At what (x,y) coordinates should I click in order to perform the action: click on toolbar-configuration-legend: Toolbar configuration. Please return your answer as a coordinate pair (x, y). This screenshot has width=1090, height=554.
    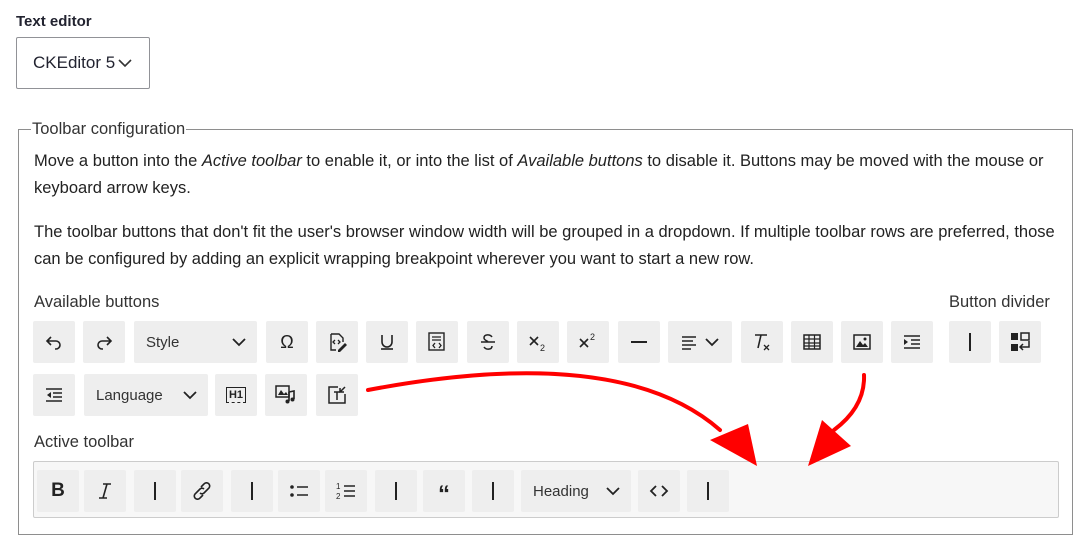
    Looking at the image, I should click on (109, 129).